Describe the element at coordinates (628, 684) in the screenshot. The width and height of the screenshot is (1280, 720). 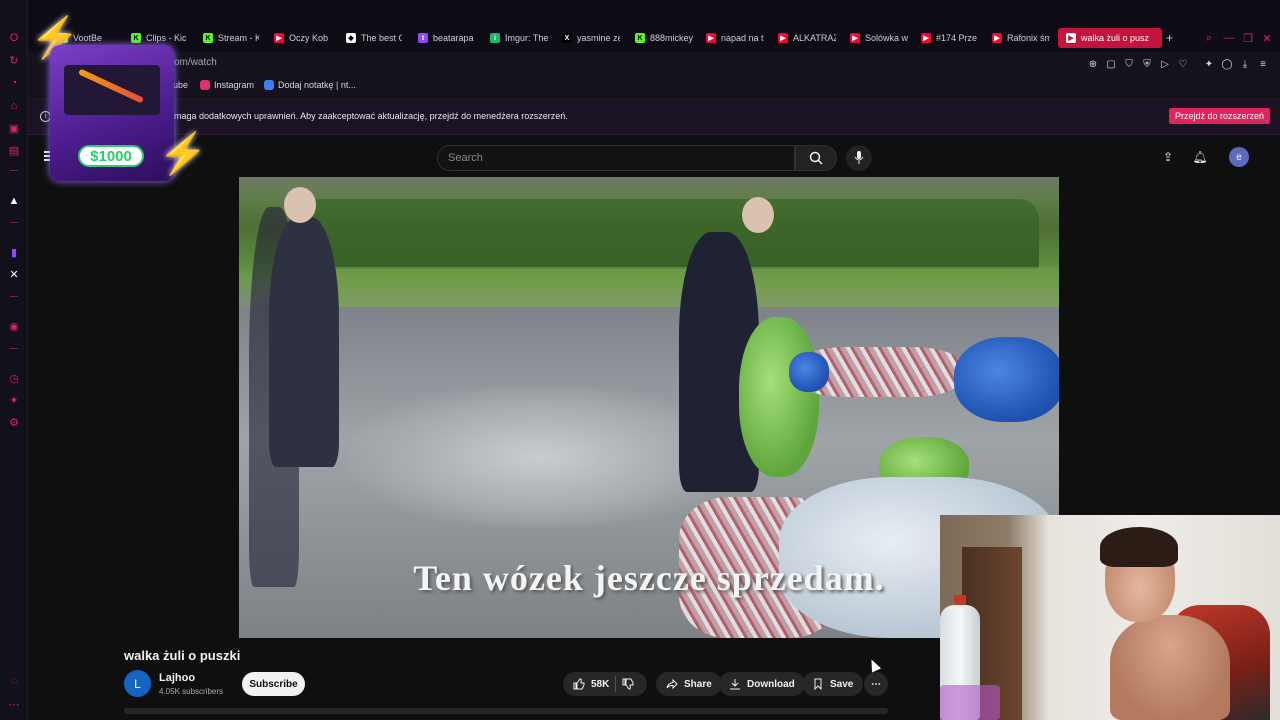
I see `thumbs-down-icon` at that location.